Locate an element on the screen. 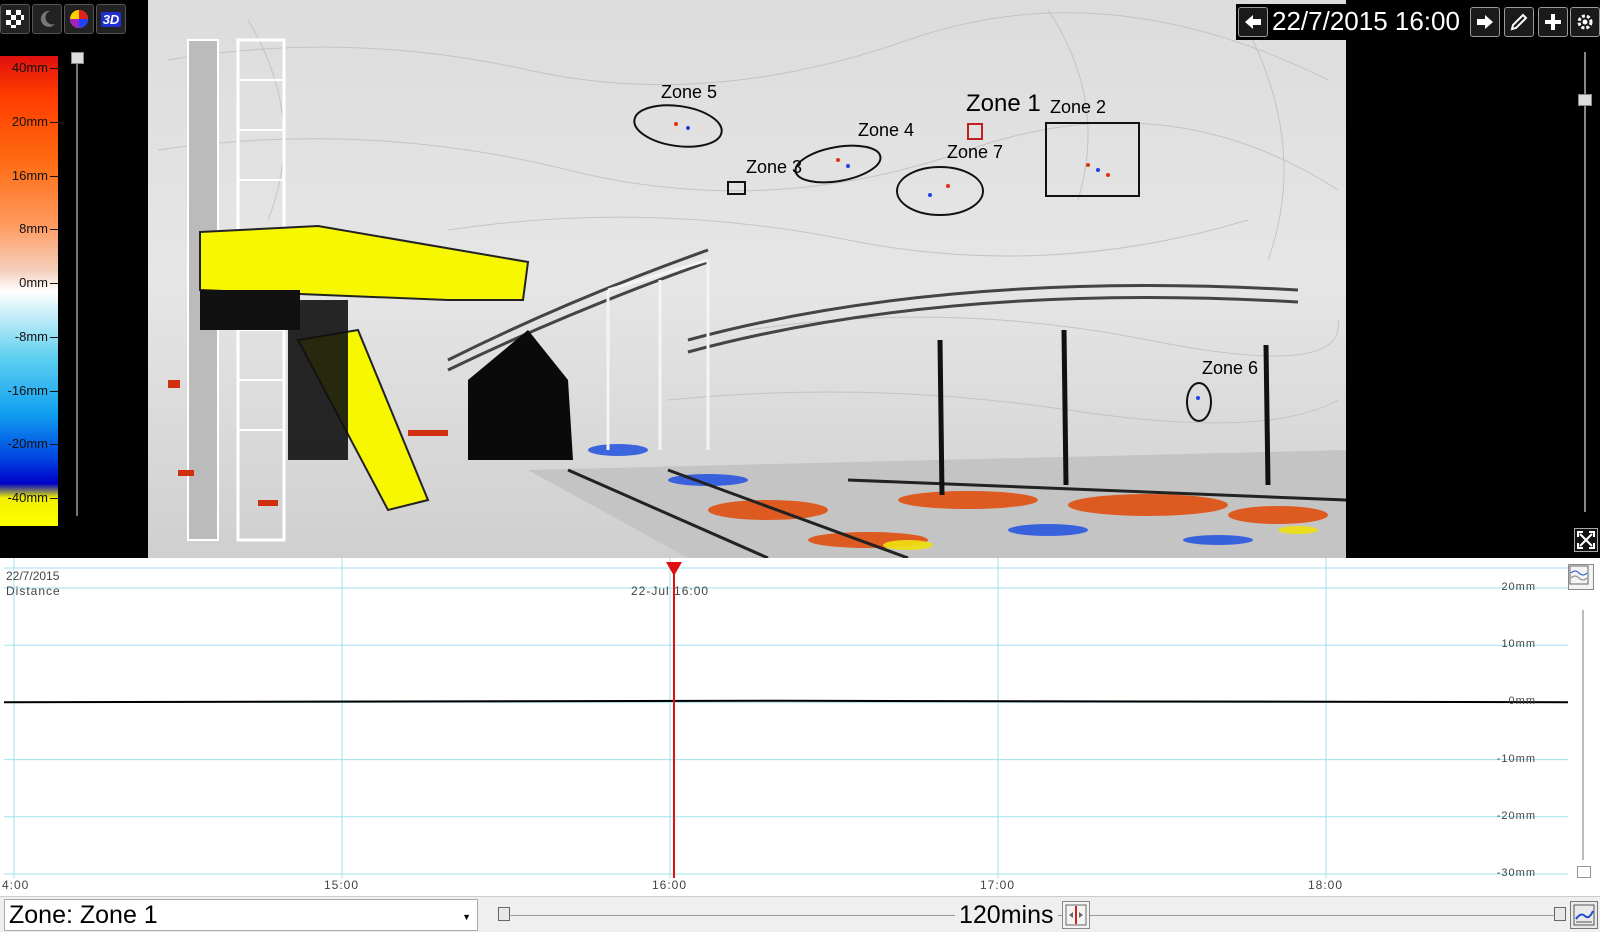 This screenshot has width=1600, height=932. legend-label: -8mm is located at coordinates (31, 336).